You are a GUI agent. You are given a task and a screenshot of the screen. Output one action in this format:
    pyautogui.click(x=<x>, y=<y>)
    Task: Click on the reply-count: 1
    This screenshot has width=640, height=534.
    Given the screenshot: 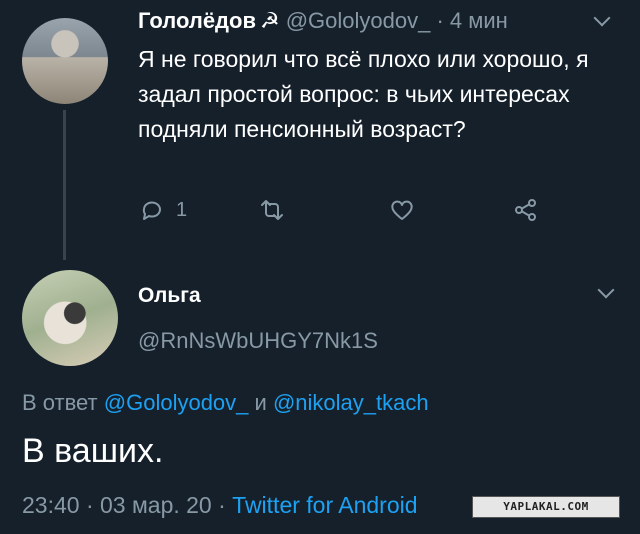 What is the action you would take?
    pyautogui.click(x=182, y=209)
    